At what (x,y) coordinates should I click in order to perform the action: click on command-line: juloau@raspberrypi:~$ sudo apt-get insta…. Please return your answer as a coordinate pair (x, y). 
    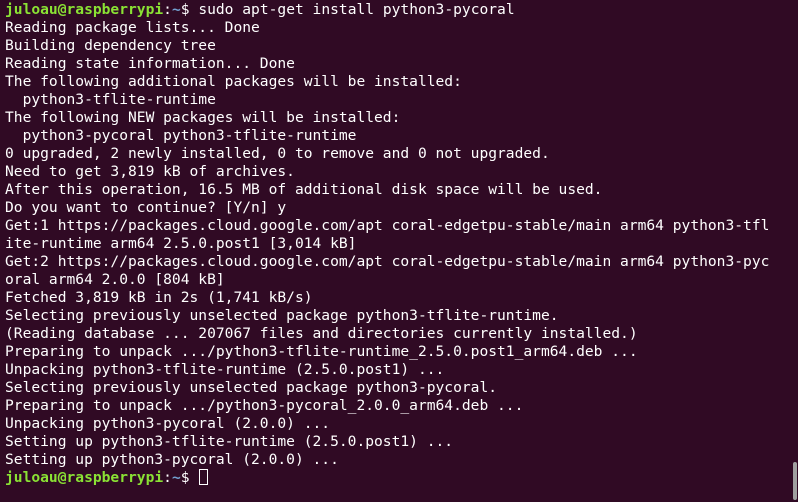
    Looking at the image, I should click on (401, 10).